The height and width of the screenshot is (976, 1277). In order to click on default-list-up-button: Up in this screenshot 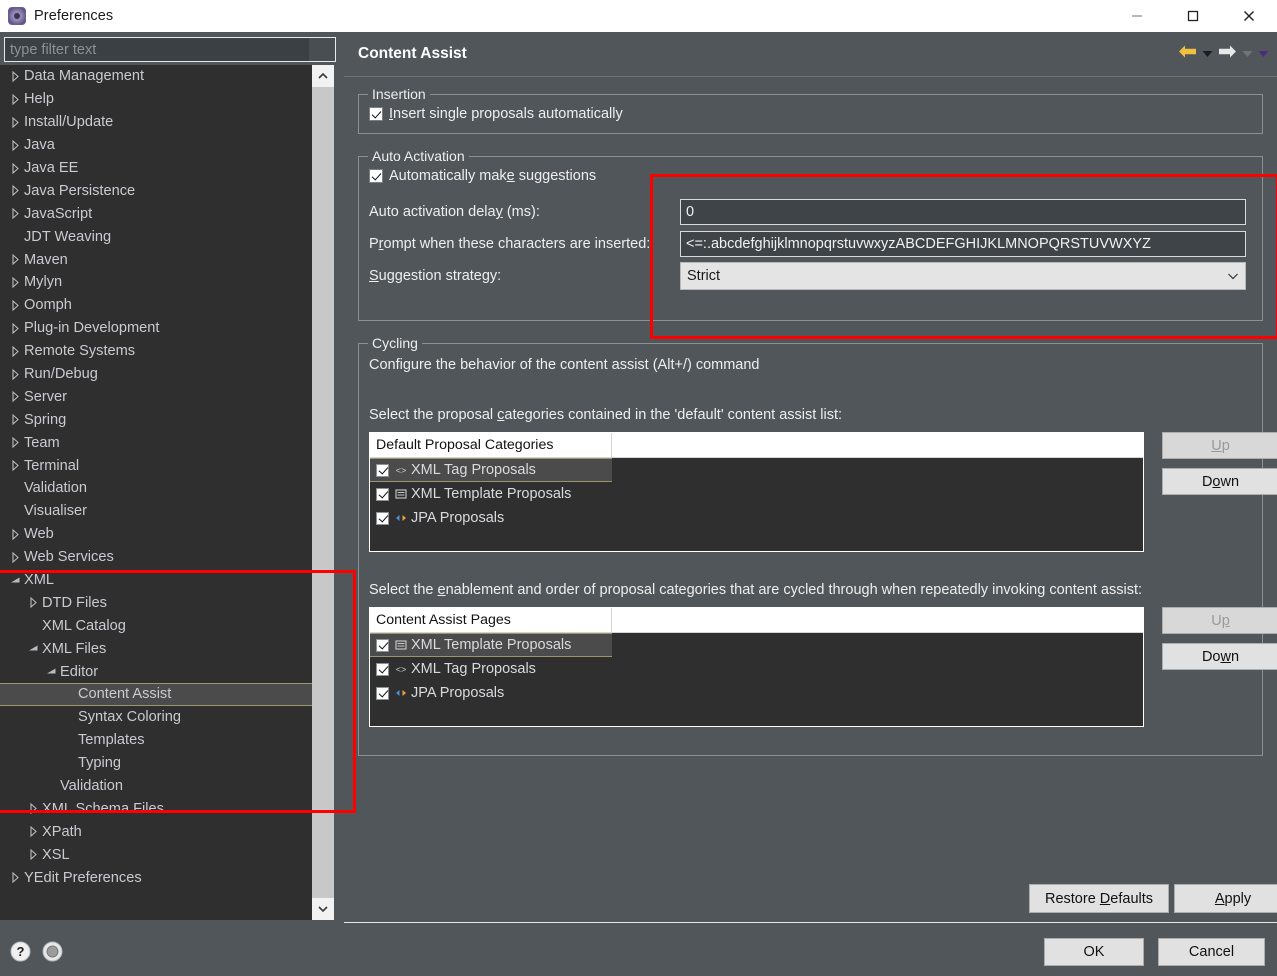, I will do `click(1219, 445)`.